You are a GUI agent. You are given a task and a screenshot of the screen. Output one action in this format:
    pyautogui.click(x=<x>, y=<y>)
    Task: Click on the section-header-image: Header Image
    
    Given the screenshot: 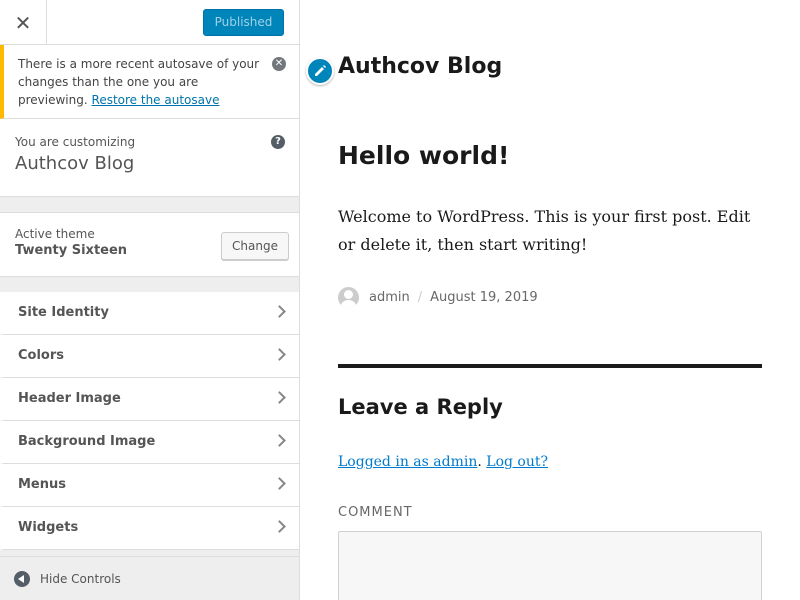 What is the action you would take?
    pyautogui.click(x=149, y=399)
    